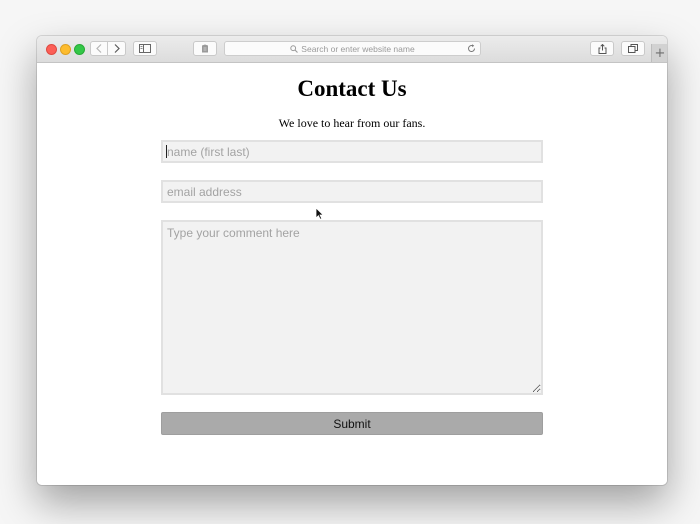 This screenshot has height=524, width=700. What do you see at coordinates (294, 48) in the screenshot?
I see `search-icon` at bounding box center [294, 48].